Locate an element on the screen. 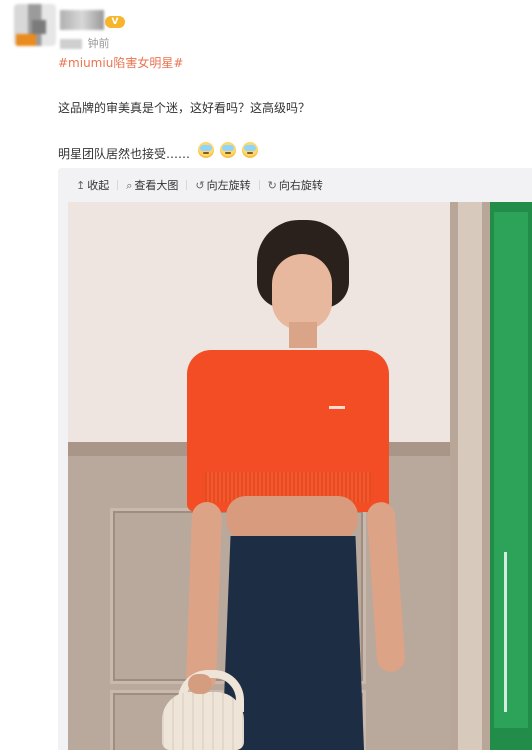  rotate-left-icon: ↺ is located at coordinates (200, 185).